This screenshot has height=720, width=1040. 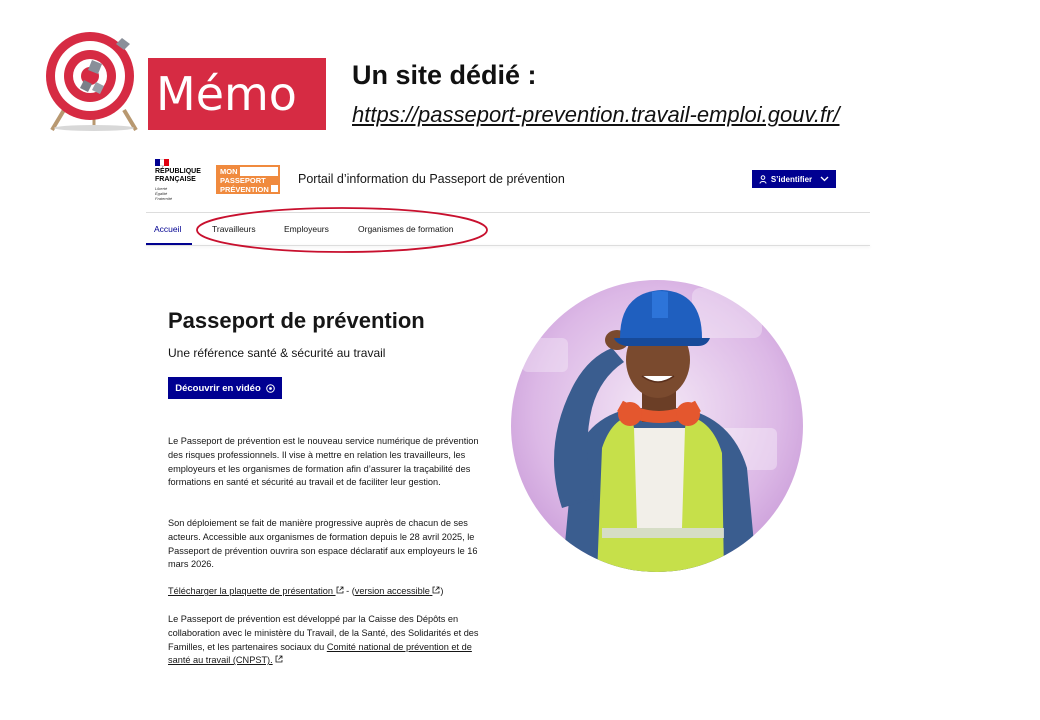 What do you see at coordinates (162, 162) in the screenshot?
I see `french-flag-icon` at bounding box center [162, 162].